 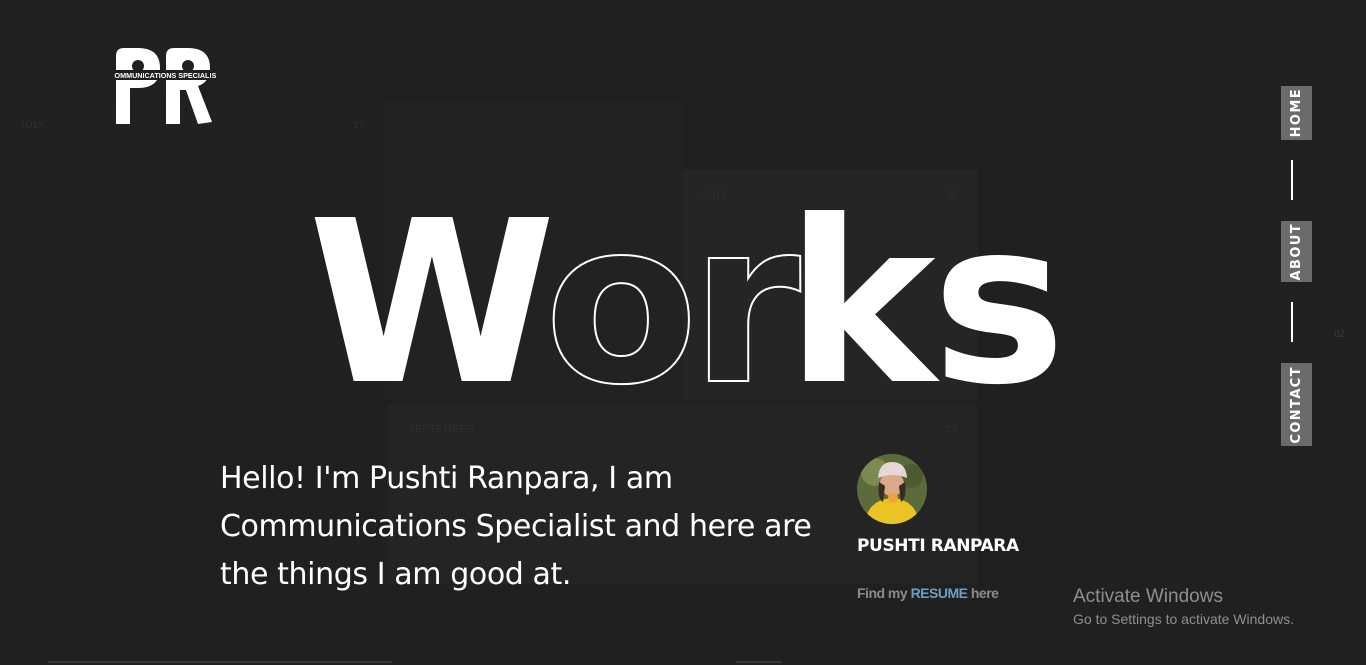 What do you see at coordinates (432, 292) in the screenshot?
I see `hero-letter-w: W` at bounding box center [432, 292].